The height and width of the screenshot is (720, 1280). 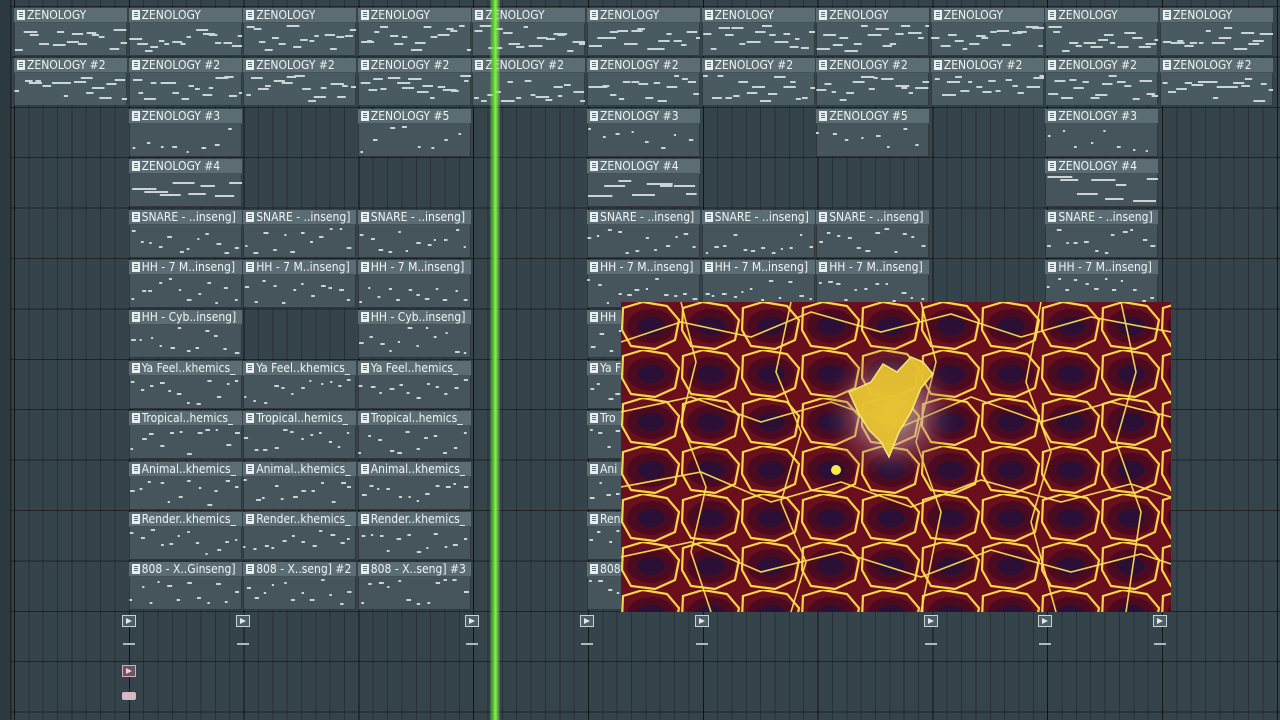 What do you see at coordinates (300, 570) in the screenshot?
I see `clip-header: 808 - X..seng] #2` at bounding box center [300, 570].